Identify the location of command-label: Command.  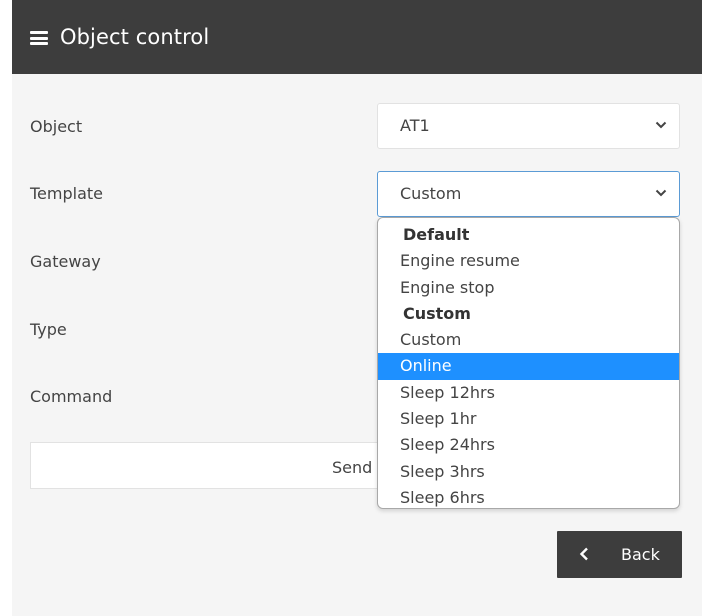
(71, 396).